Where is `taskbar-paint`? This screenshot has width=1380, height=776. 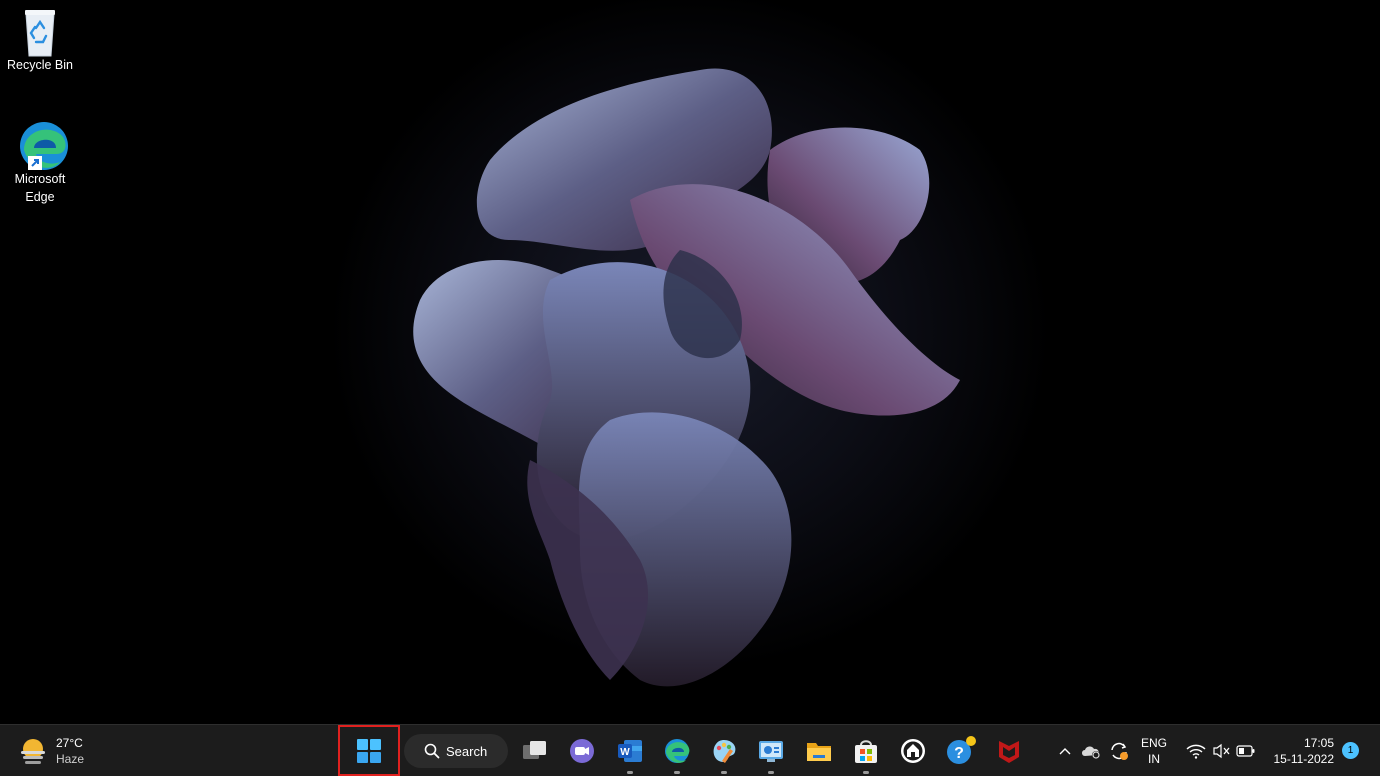 taskbar-paint is located at coordinates (724, 753).